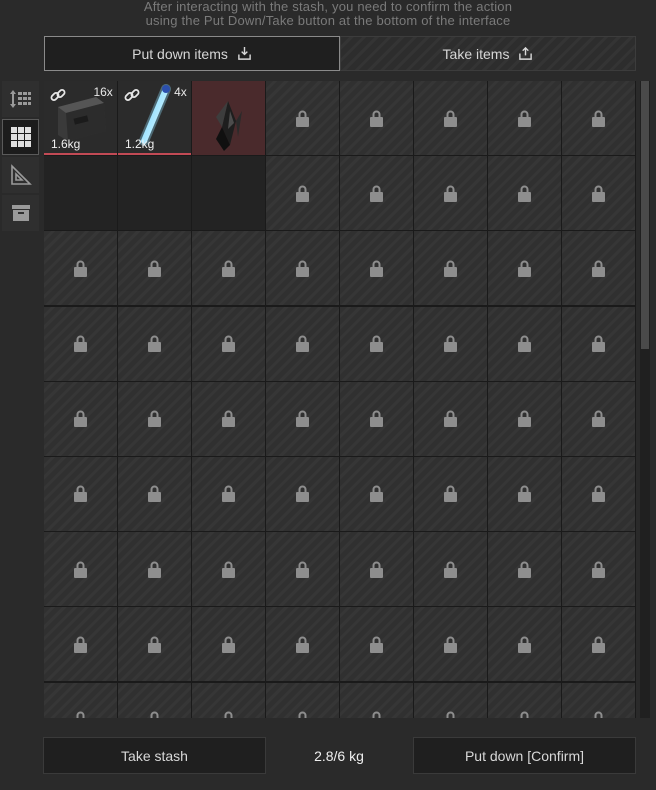 This screenshot has height=790, width=656. What do you see at coordinates (228, 126) in the screenshot?
I see `crystal-artifact-icon` at bounding box center [228, 126].